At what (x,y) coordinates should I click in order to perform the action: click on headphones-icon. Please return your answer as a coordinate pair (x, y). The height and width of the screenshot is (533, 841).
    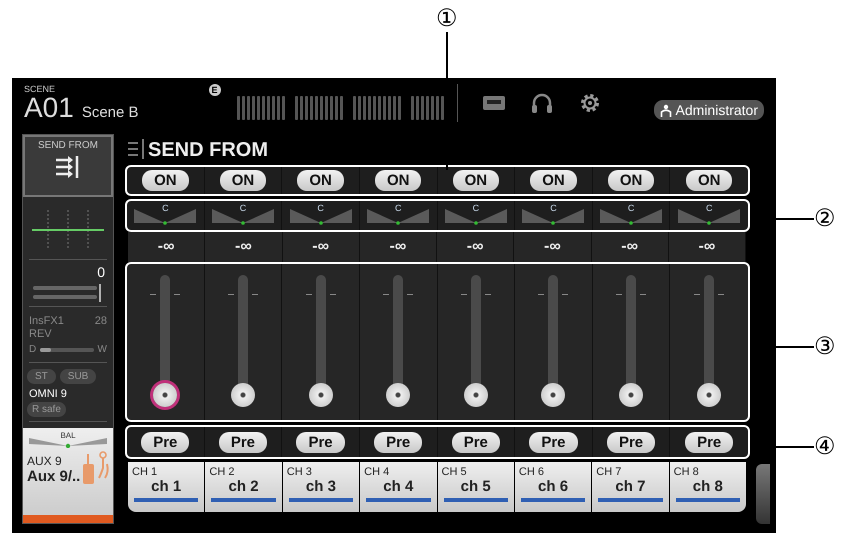
    Looking at the image, I should click on (542, 103).